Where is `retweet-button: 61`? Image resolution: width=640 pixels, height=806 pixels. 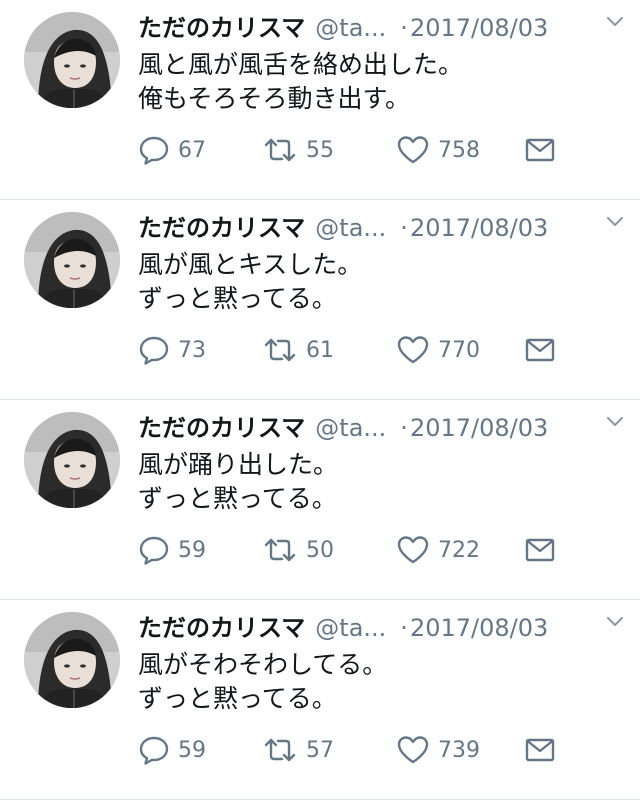 retweet-button: 61 is located at coordinates (298, 350).